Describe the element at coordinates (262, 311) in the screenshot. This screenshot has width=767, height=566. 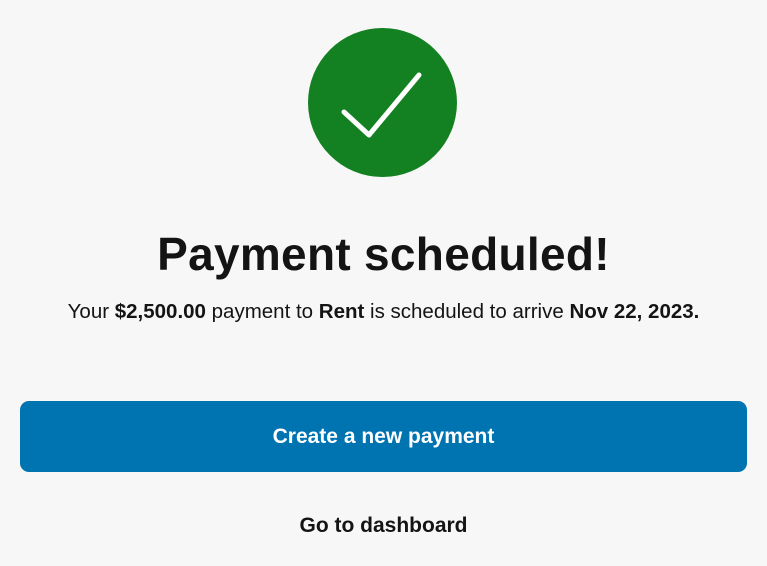
I see `message-middle-text: payment to` at that location.